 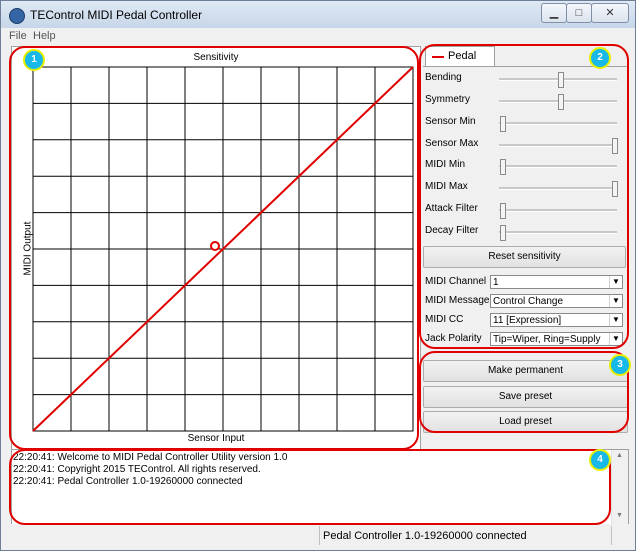 What do you see at coordinates (116, 15) in the screenshot?
I see `window-title: TEControl MIDI Pedal Controller` at bounding box center [116, 15].